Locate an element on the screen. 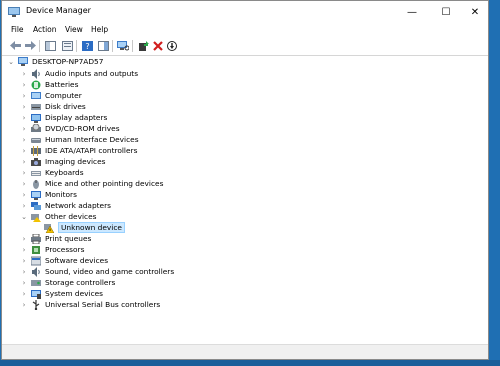 The width and height of the screenshot is (500, 366). tree-item-processors: › Processors is located at coordinates (52, 249).